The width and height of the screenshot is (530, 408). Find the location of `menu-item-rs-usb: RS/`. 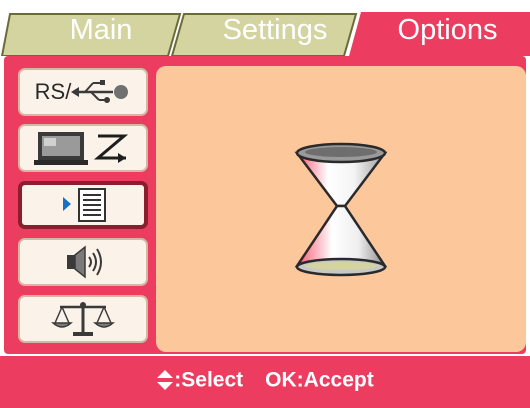

menu-item-rs-usb: RS/ is located at coordinates (83, 92).